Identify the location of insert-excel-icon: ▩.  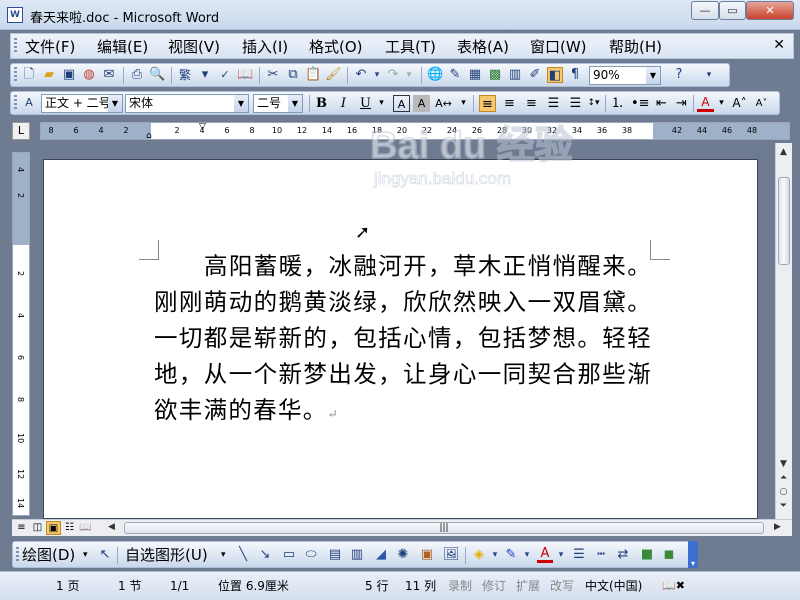
(495, 75).